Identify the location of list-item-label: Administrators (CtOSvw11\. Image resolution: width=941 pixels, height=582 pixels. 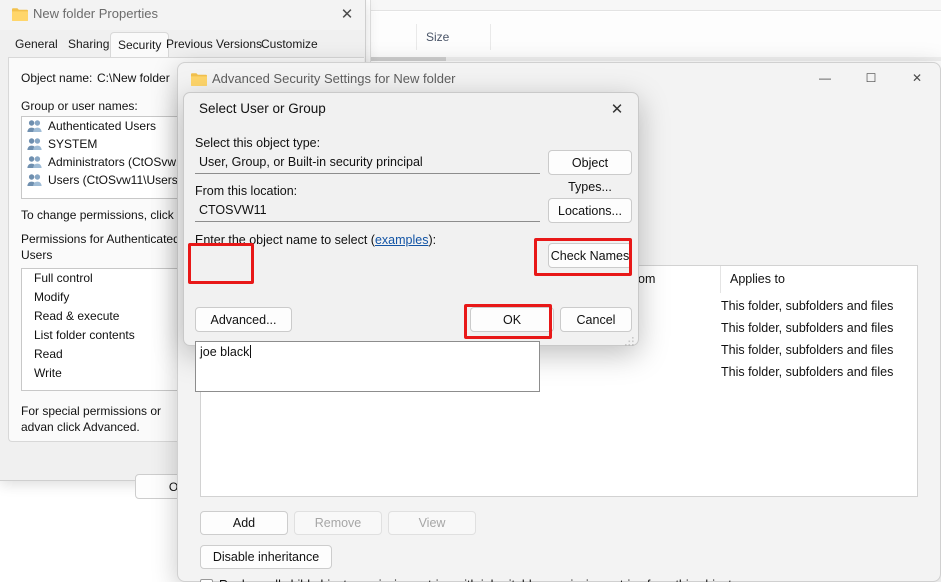
(120, 162).